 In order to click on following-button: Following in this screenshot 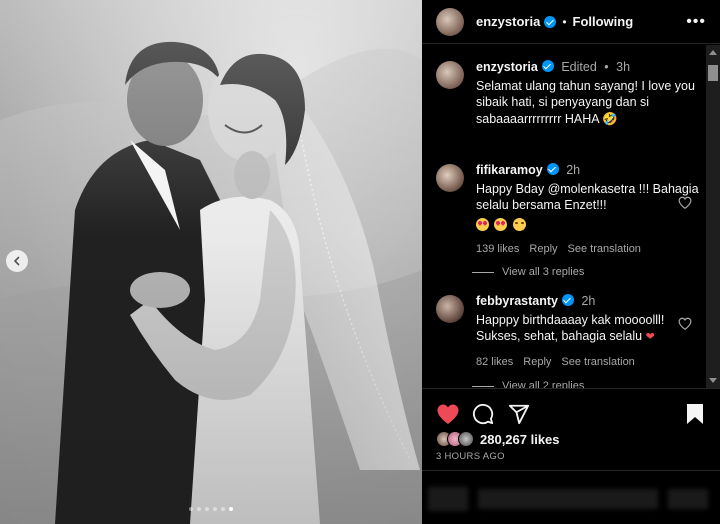, I will do `click(603, 21)`.